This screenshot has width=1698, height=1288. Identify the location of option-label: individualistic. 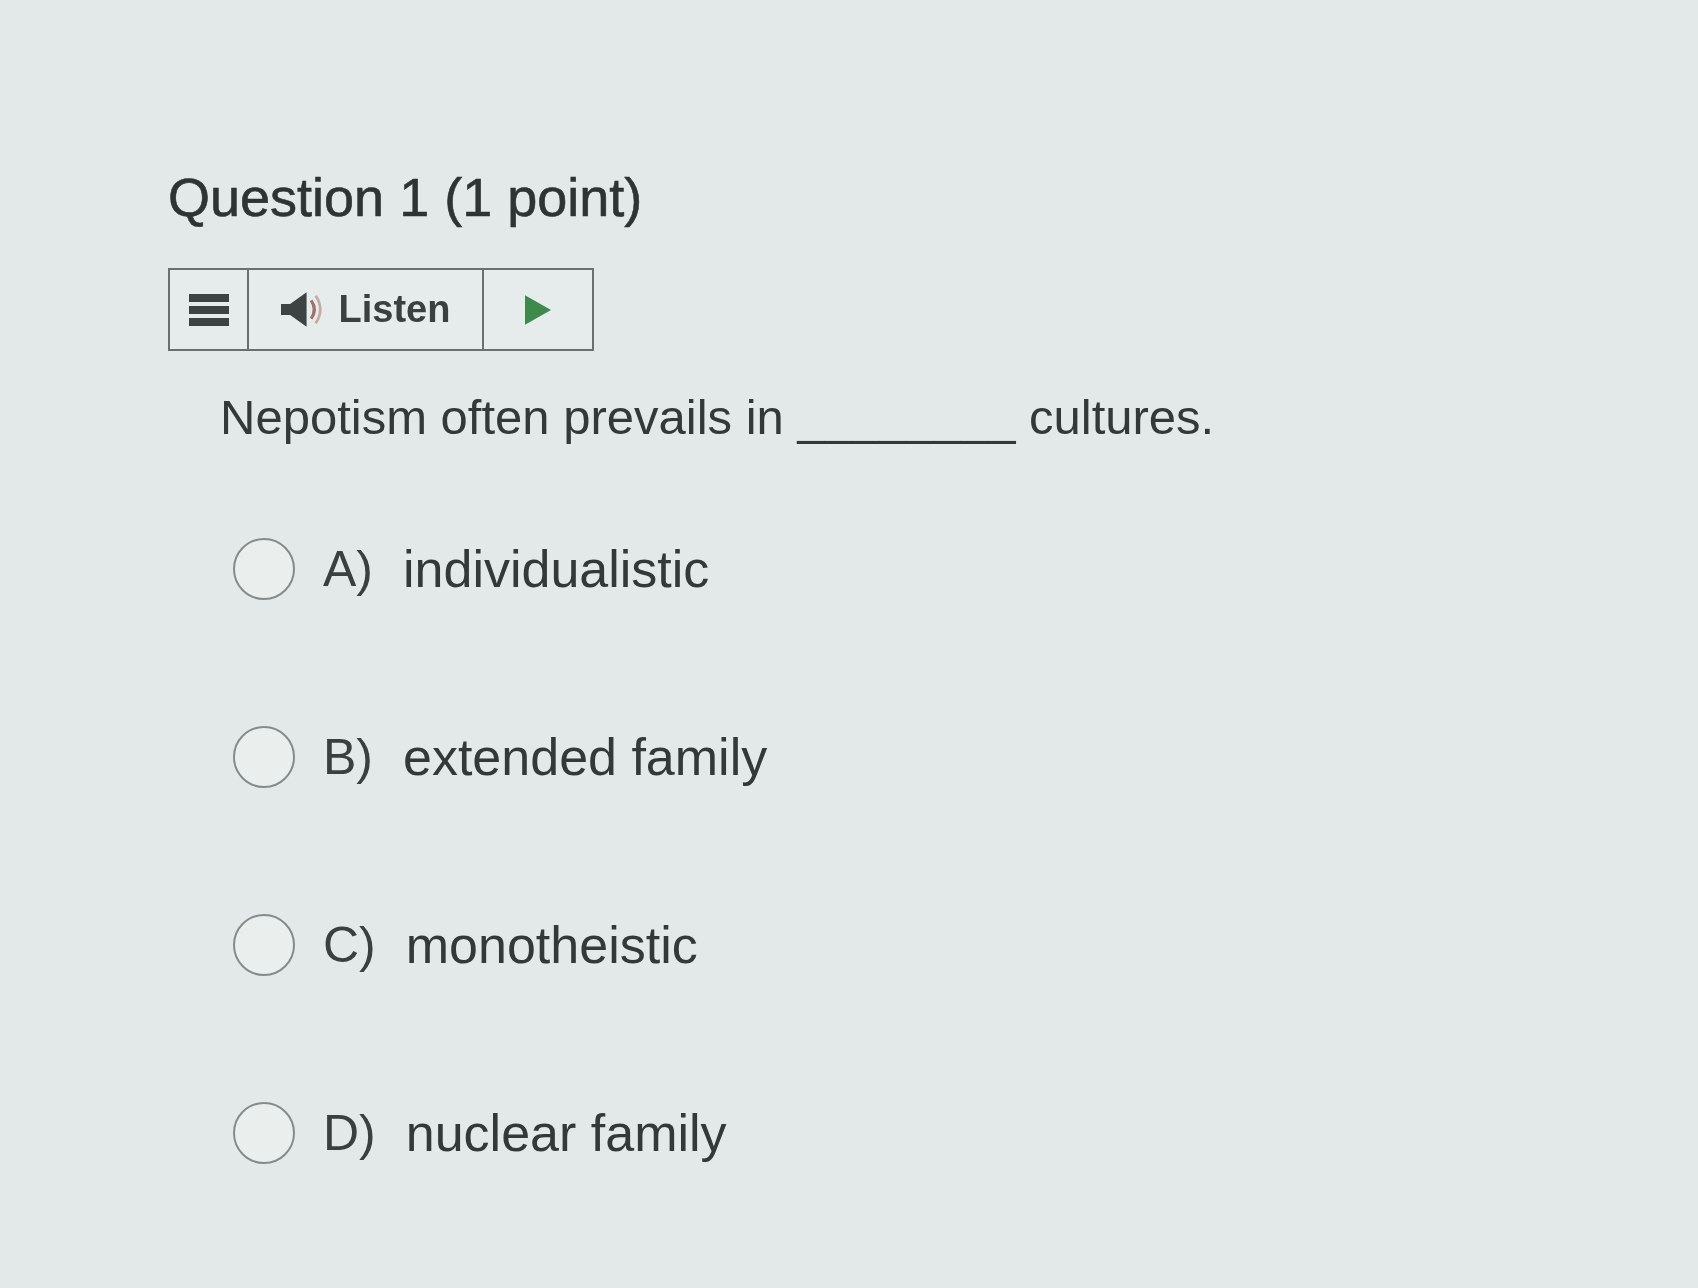
(556, 569).